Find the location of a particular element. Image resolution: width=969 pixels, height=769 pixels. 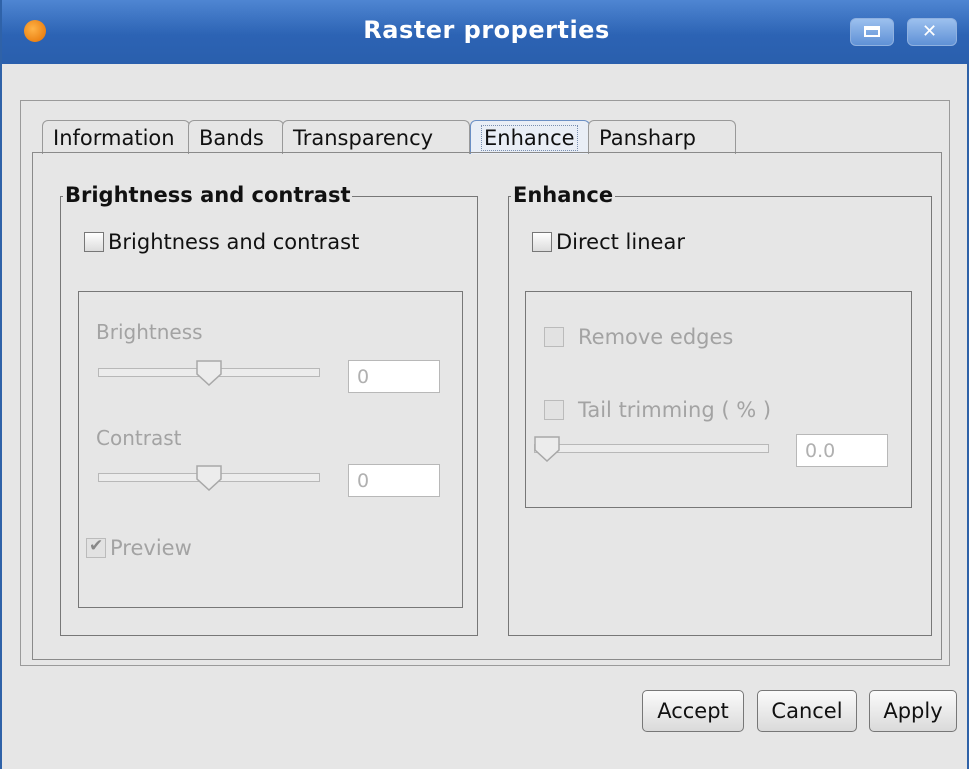

apply-button: Apply is located at coordinates (913, 711).